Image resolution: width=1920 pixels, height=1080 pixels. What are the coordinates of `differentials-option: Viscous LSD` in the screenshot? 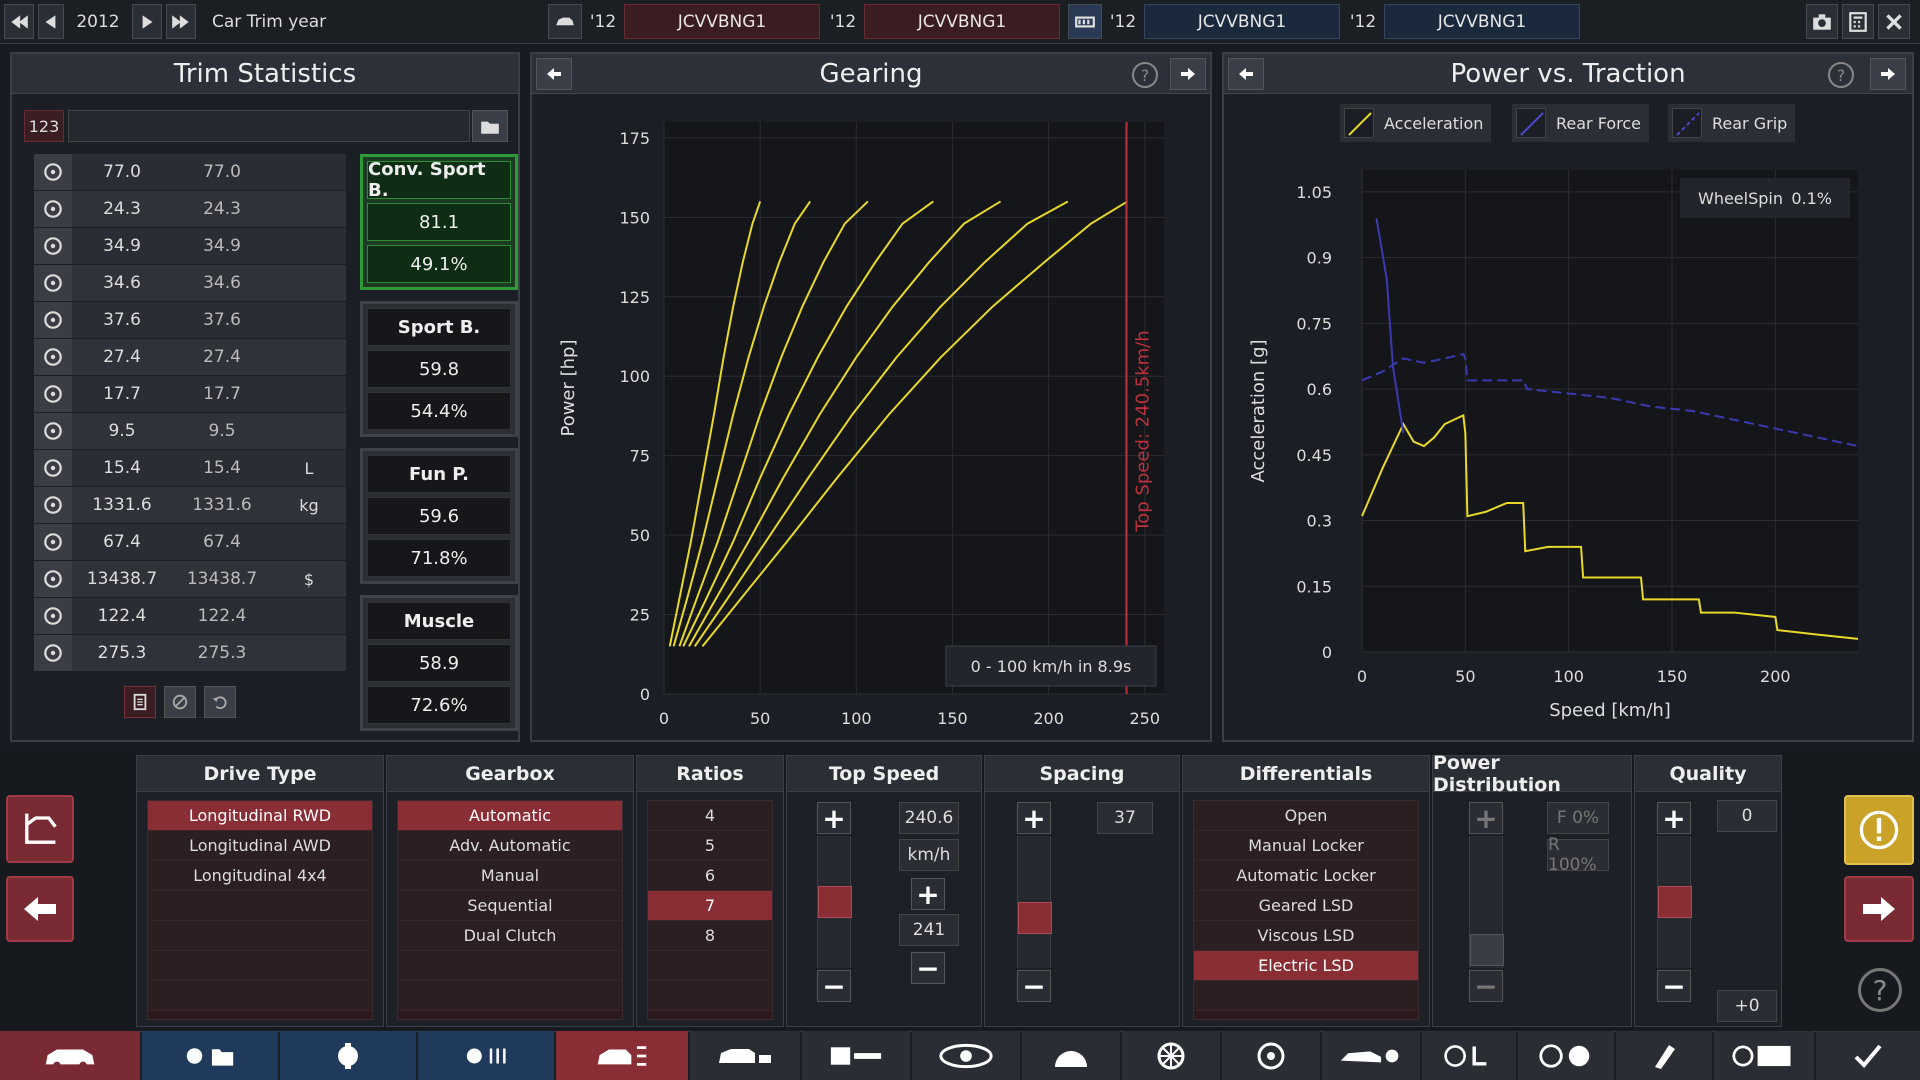 It's located at (1306, 936).